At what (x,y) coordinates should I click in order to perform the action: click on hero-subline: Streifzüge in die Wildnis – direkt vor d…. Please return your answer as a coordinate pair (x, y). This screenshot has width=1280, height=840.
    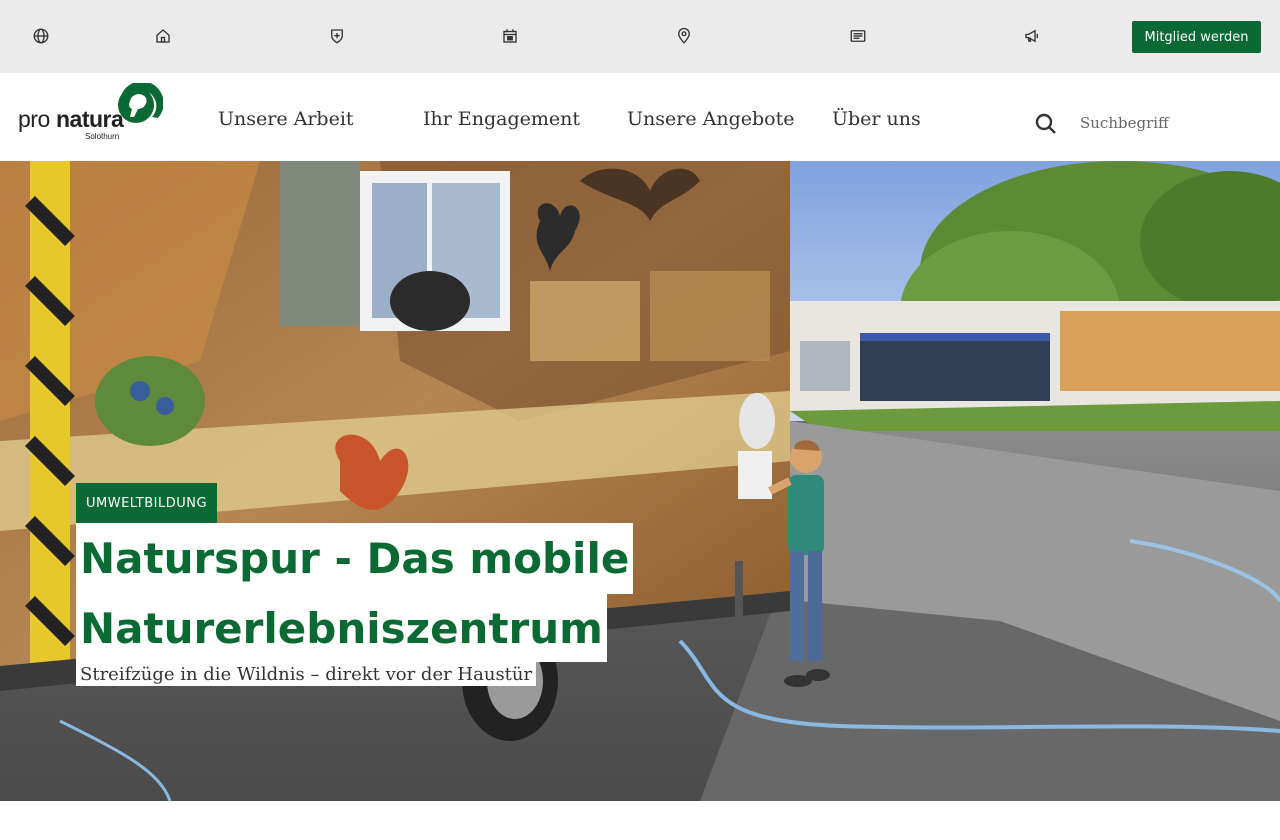
    Looking at the image, I should click on (306, 674).